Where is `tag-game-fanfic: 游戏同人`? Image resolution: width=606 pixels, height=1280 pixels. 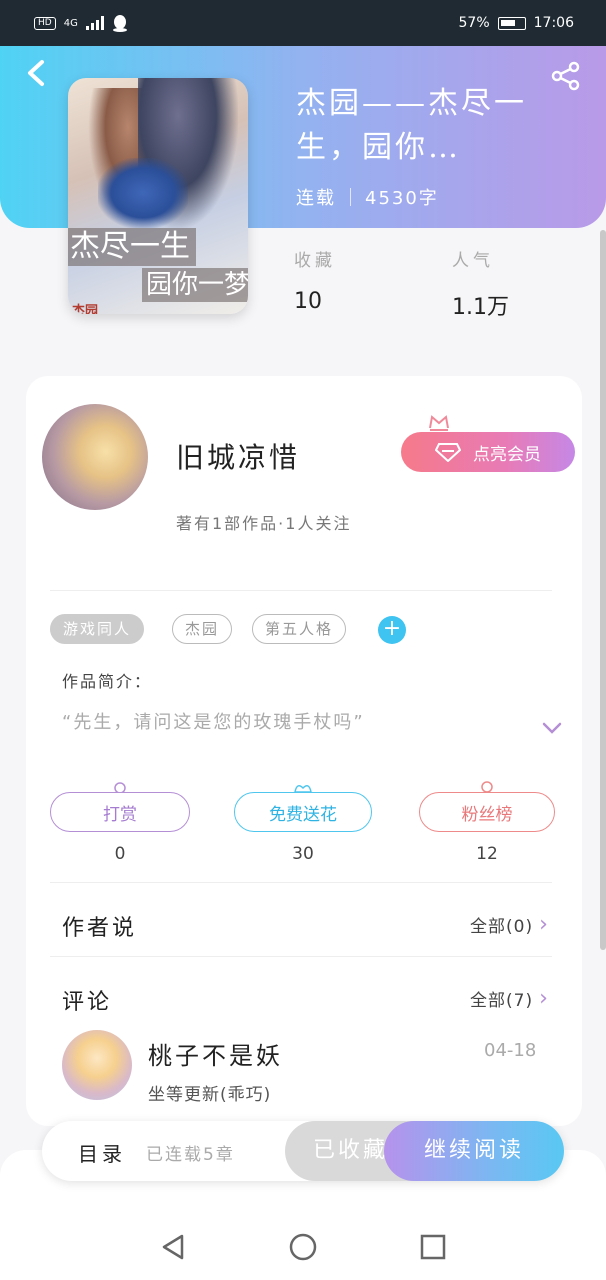 tag-game-fanfic: 游戏同人 is located at coordinates (97, 629).